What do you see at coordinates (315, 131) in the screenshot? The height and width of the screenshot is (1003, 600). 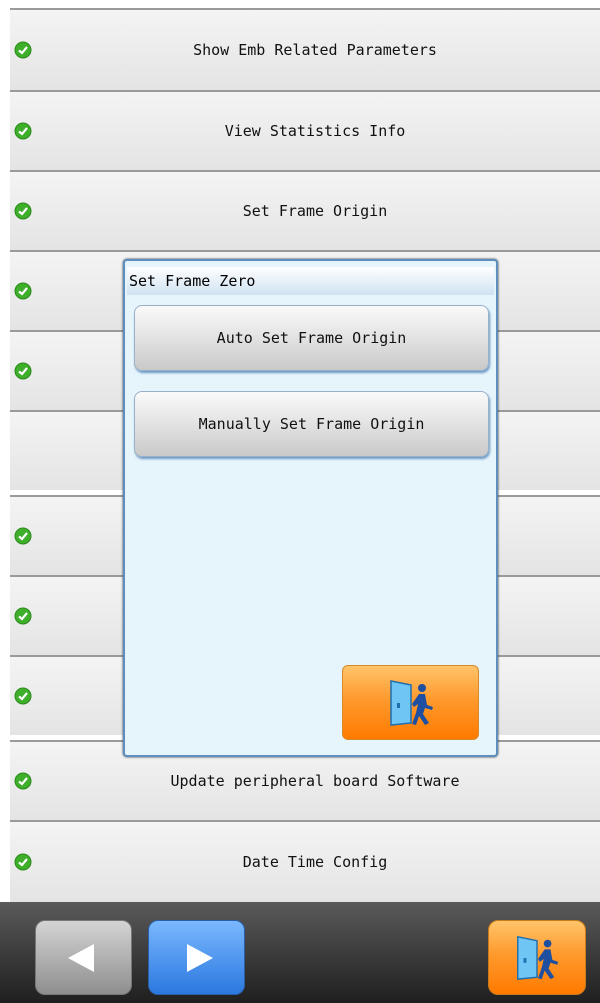 I see `menu-item-label: View Statistics Info` at bounding box center [315, 131].